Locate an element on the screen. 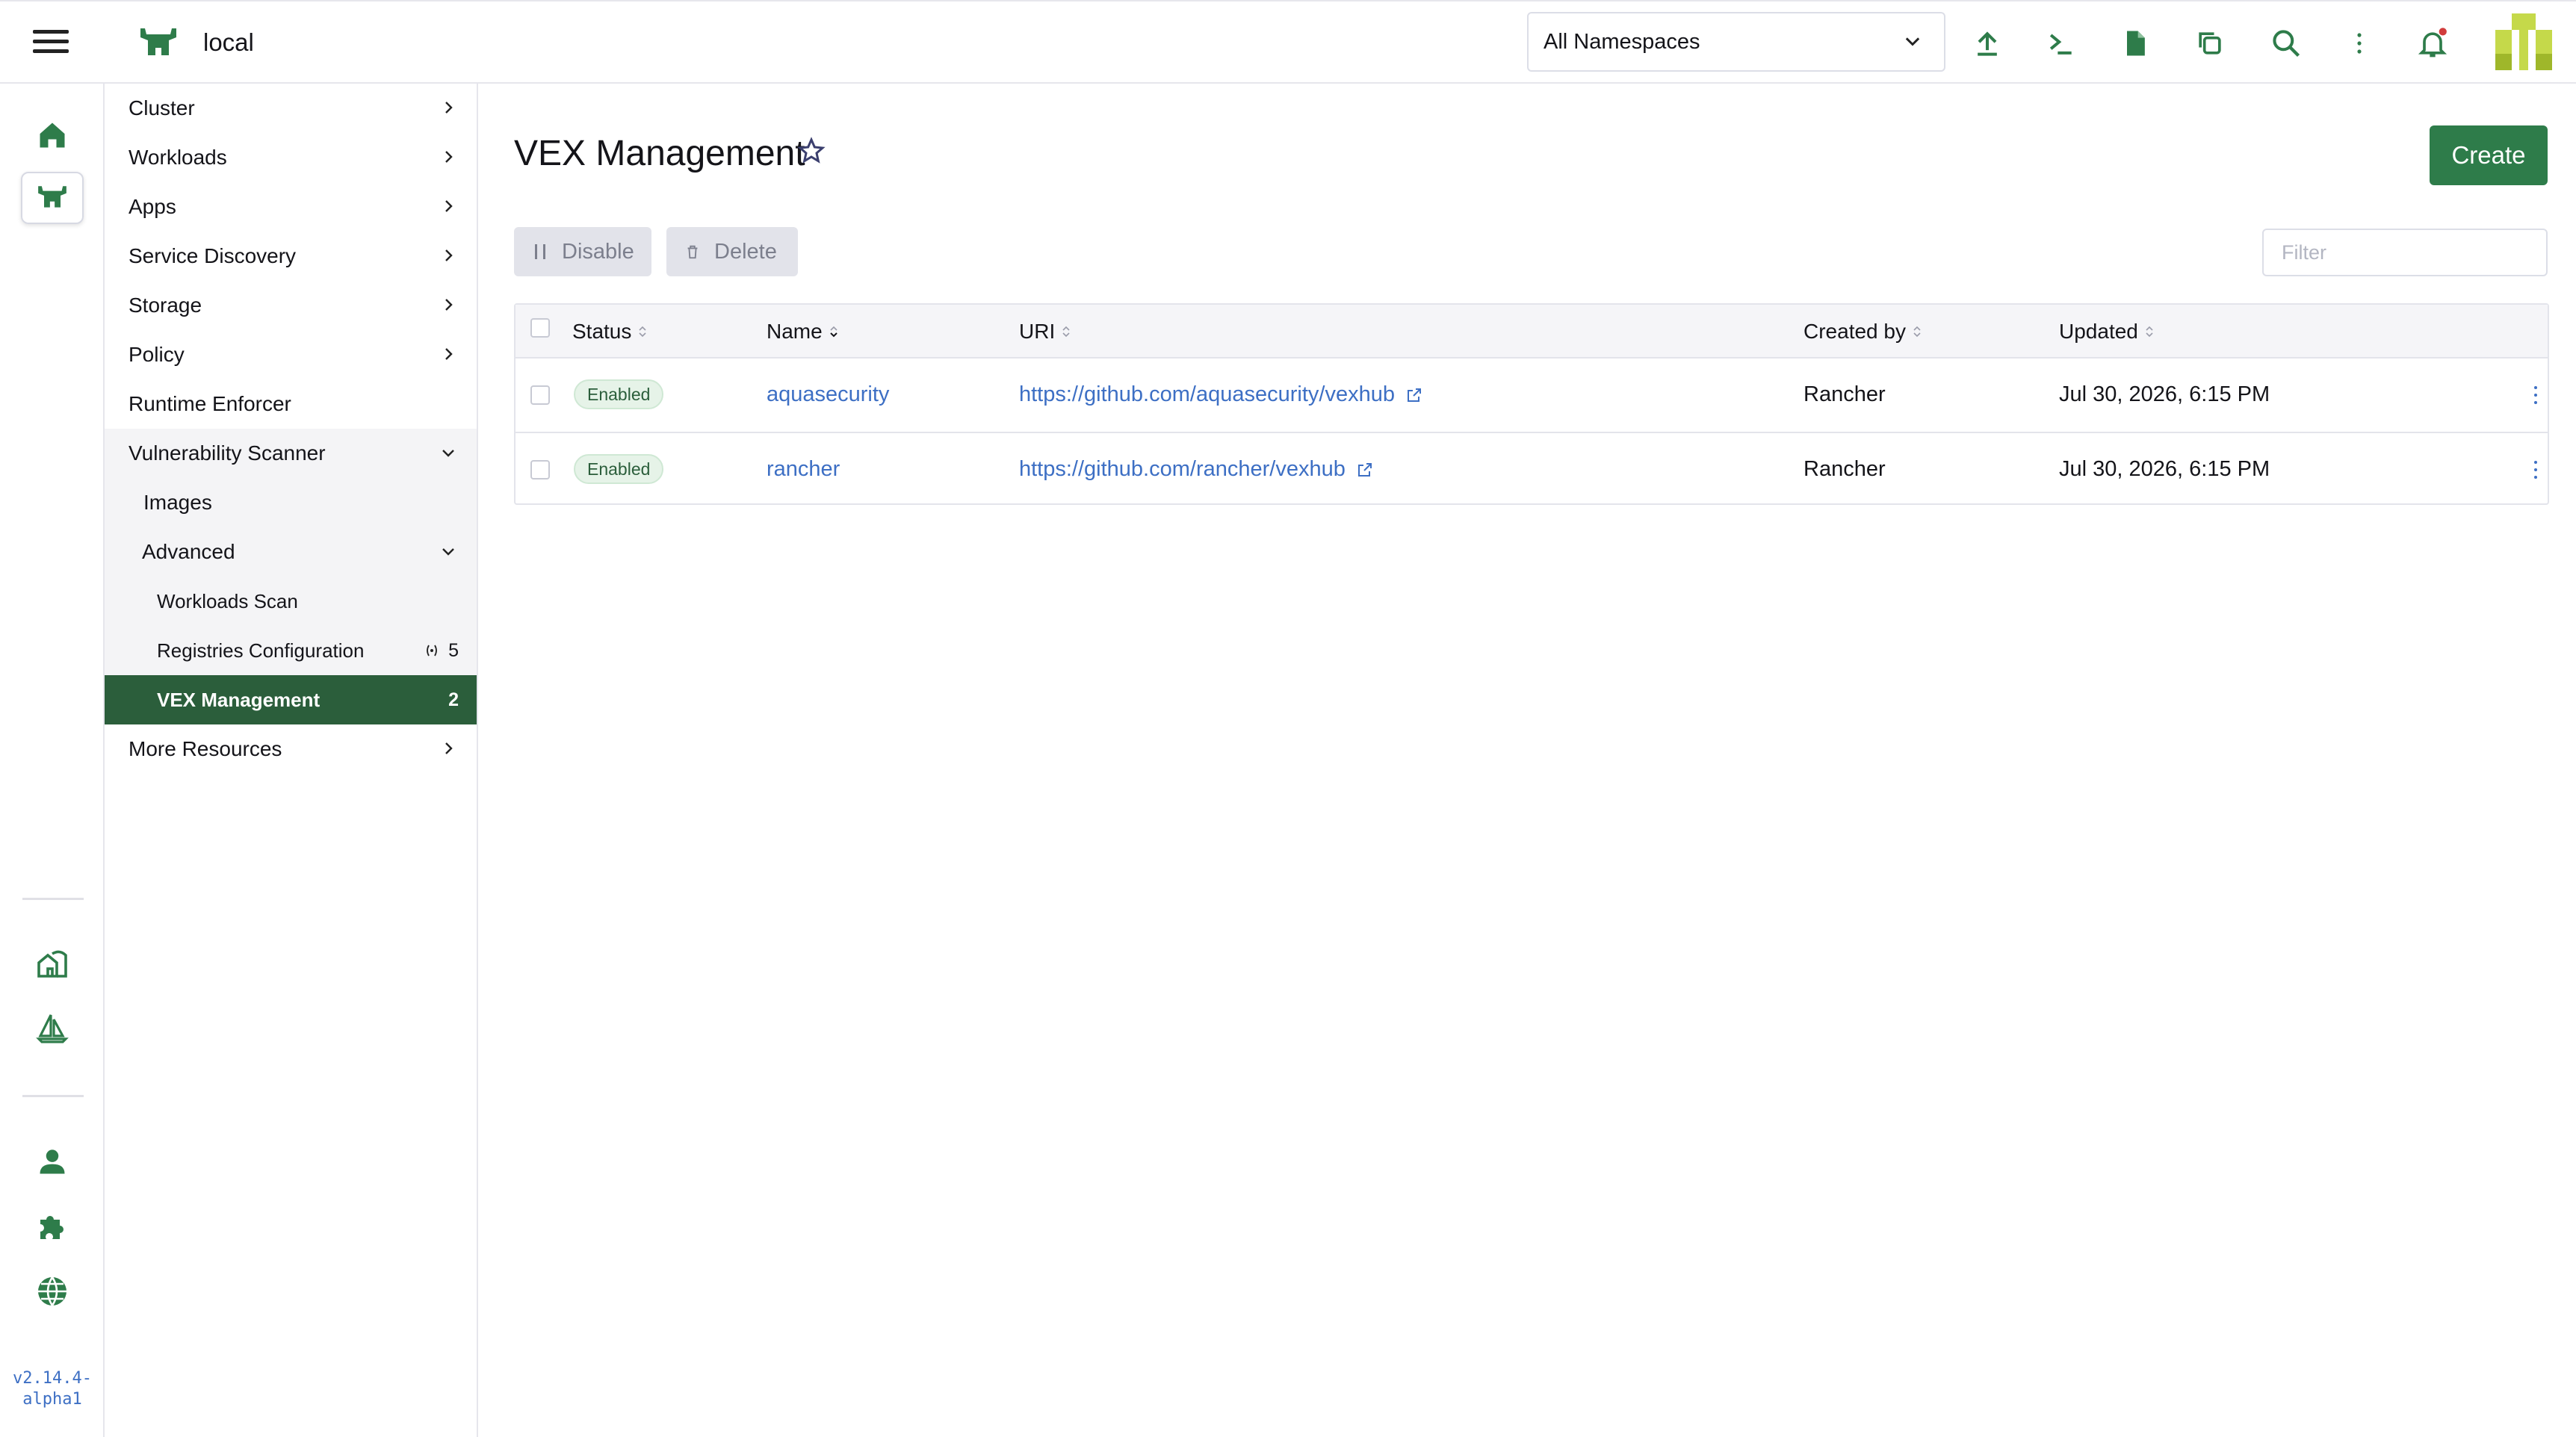  nav-vex-management: VEX Management 2 is located at coordinates (291, 699).